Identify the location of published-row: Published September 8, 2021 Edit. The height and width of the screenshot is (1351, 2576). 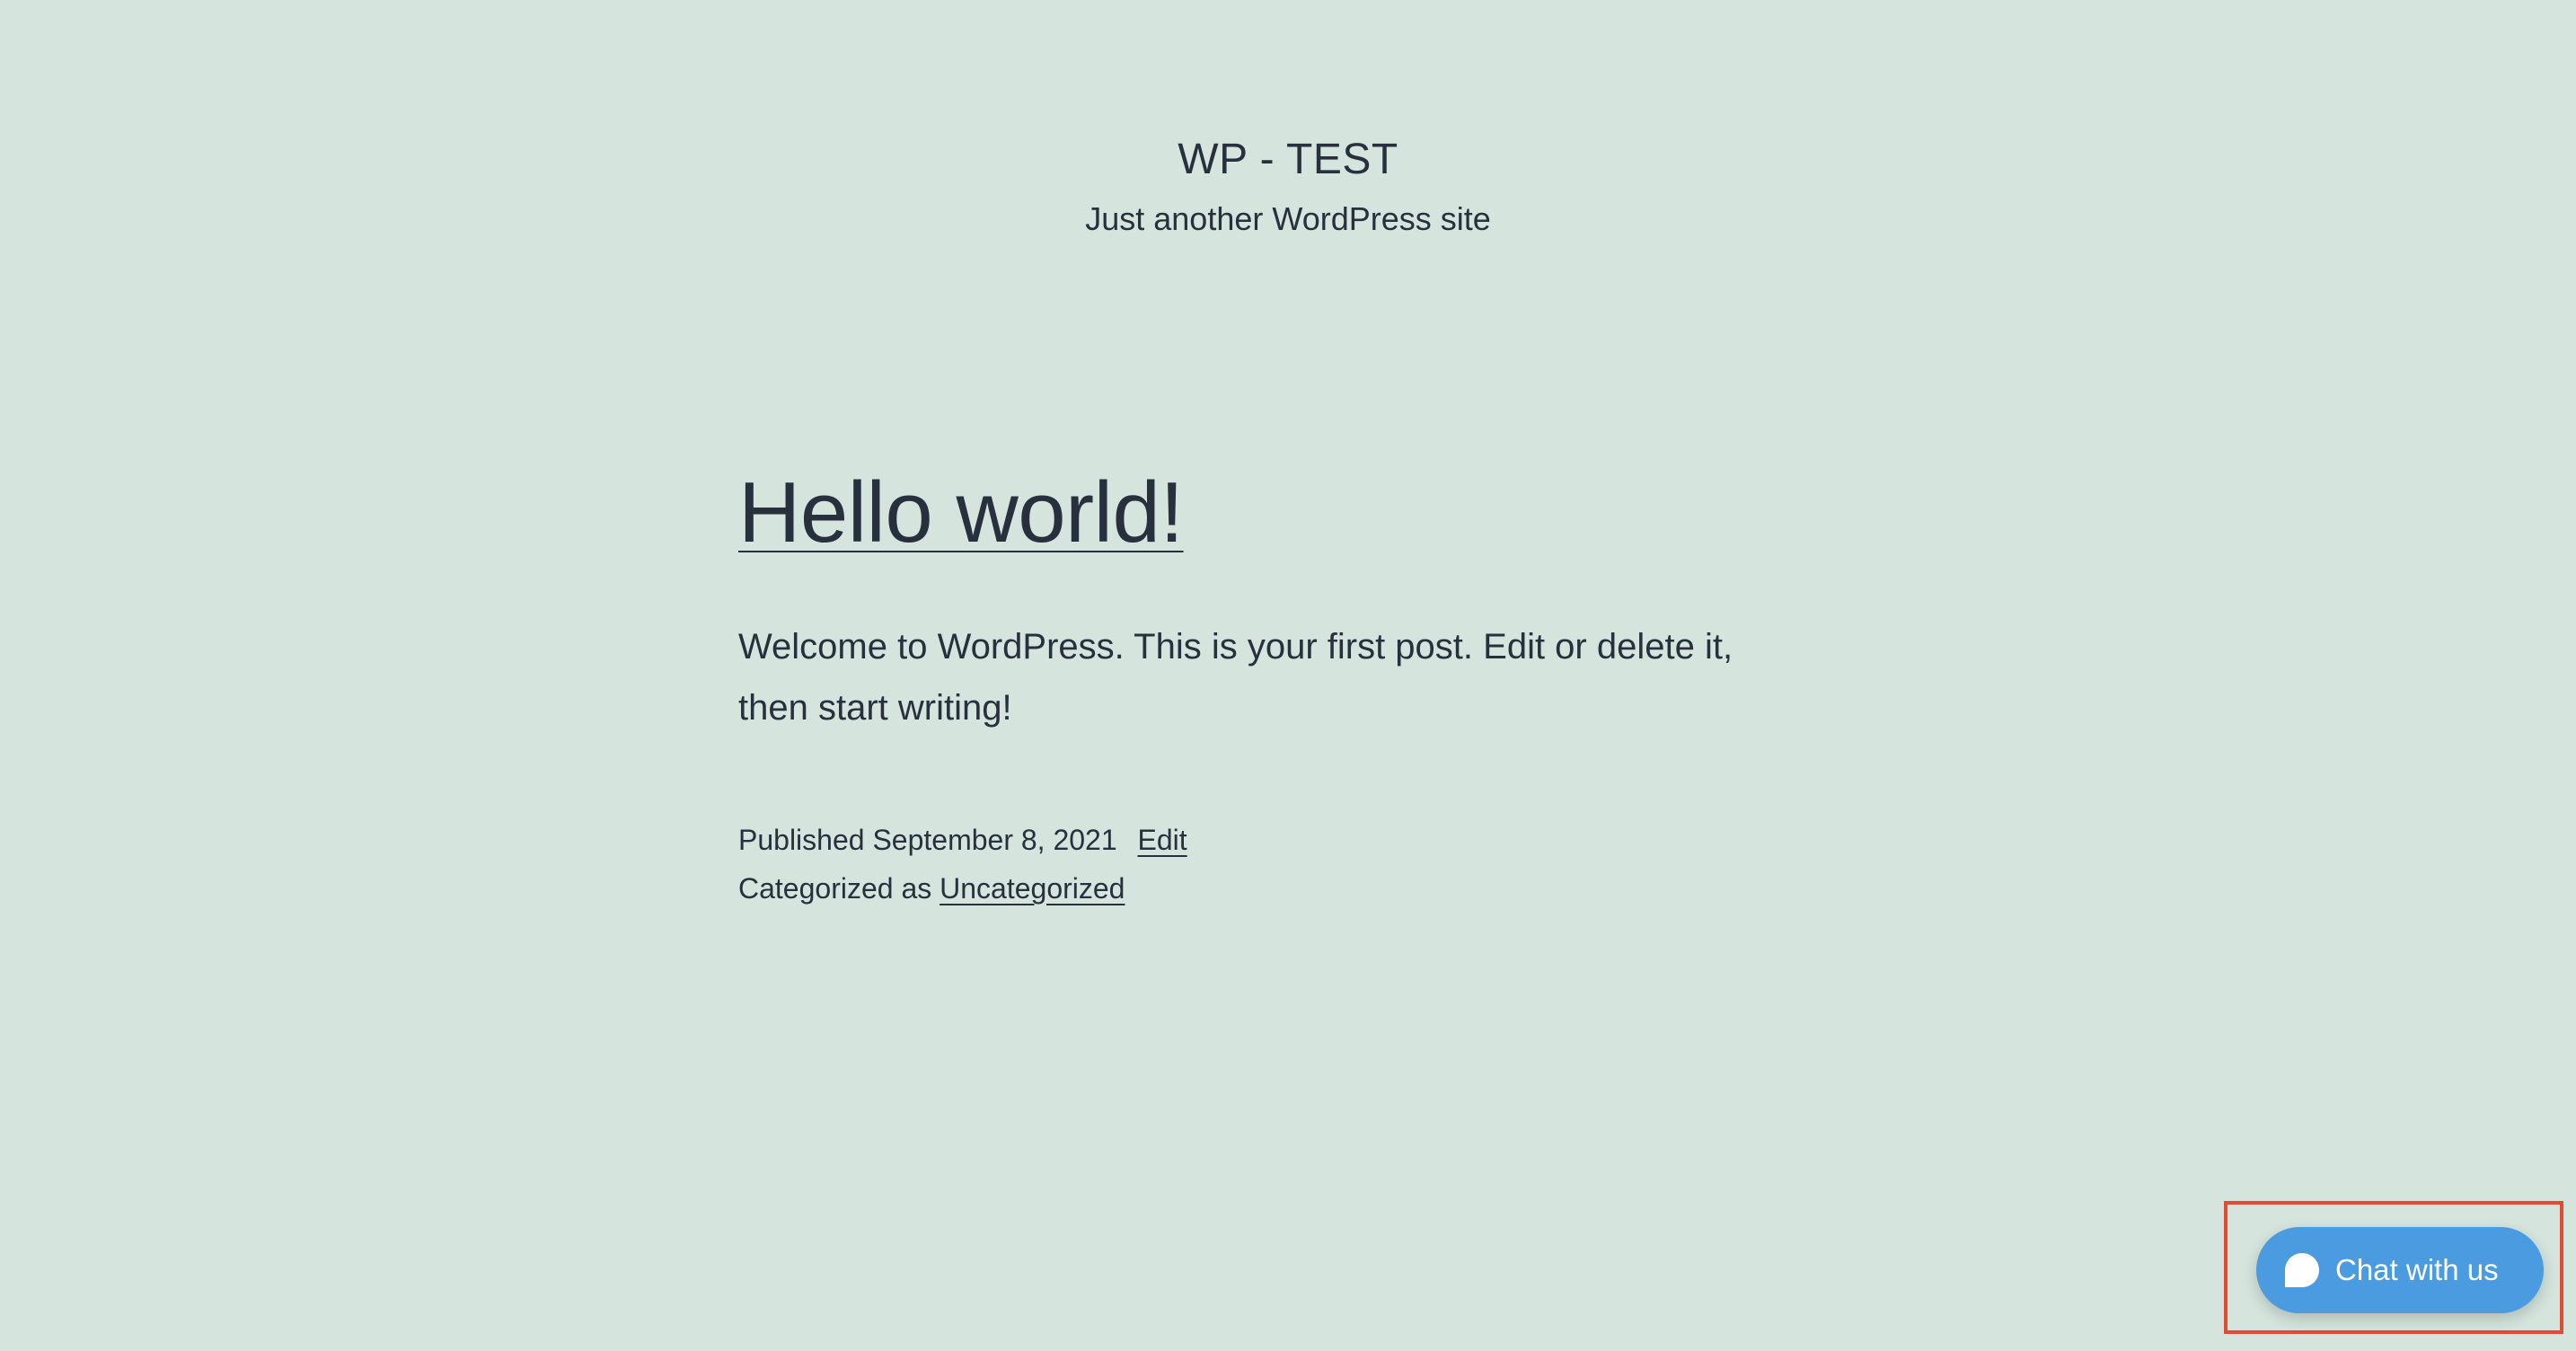
(1277, 840).